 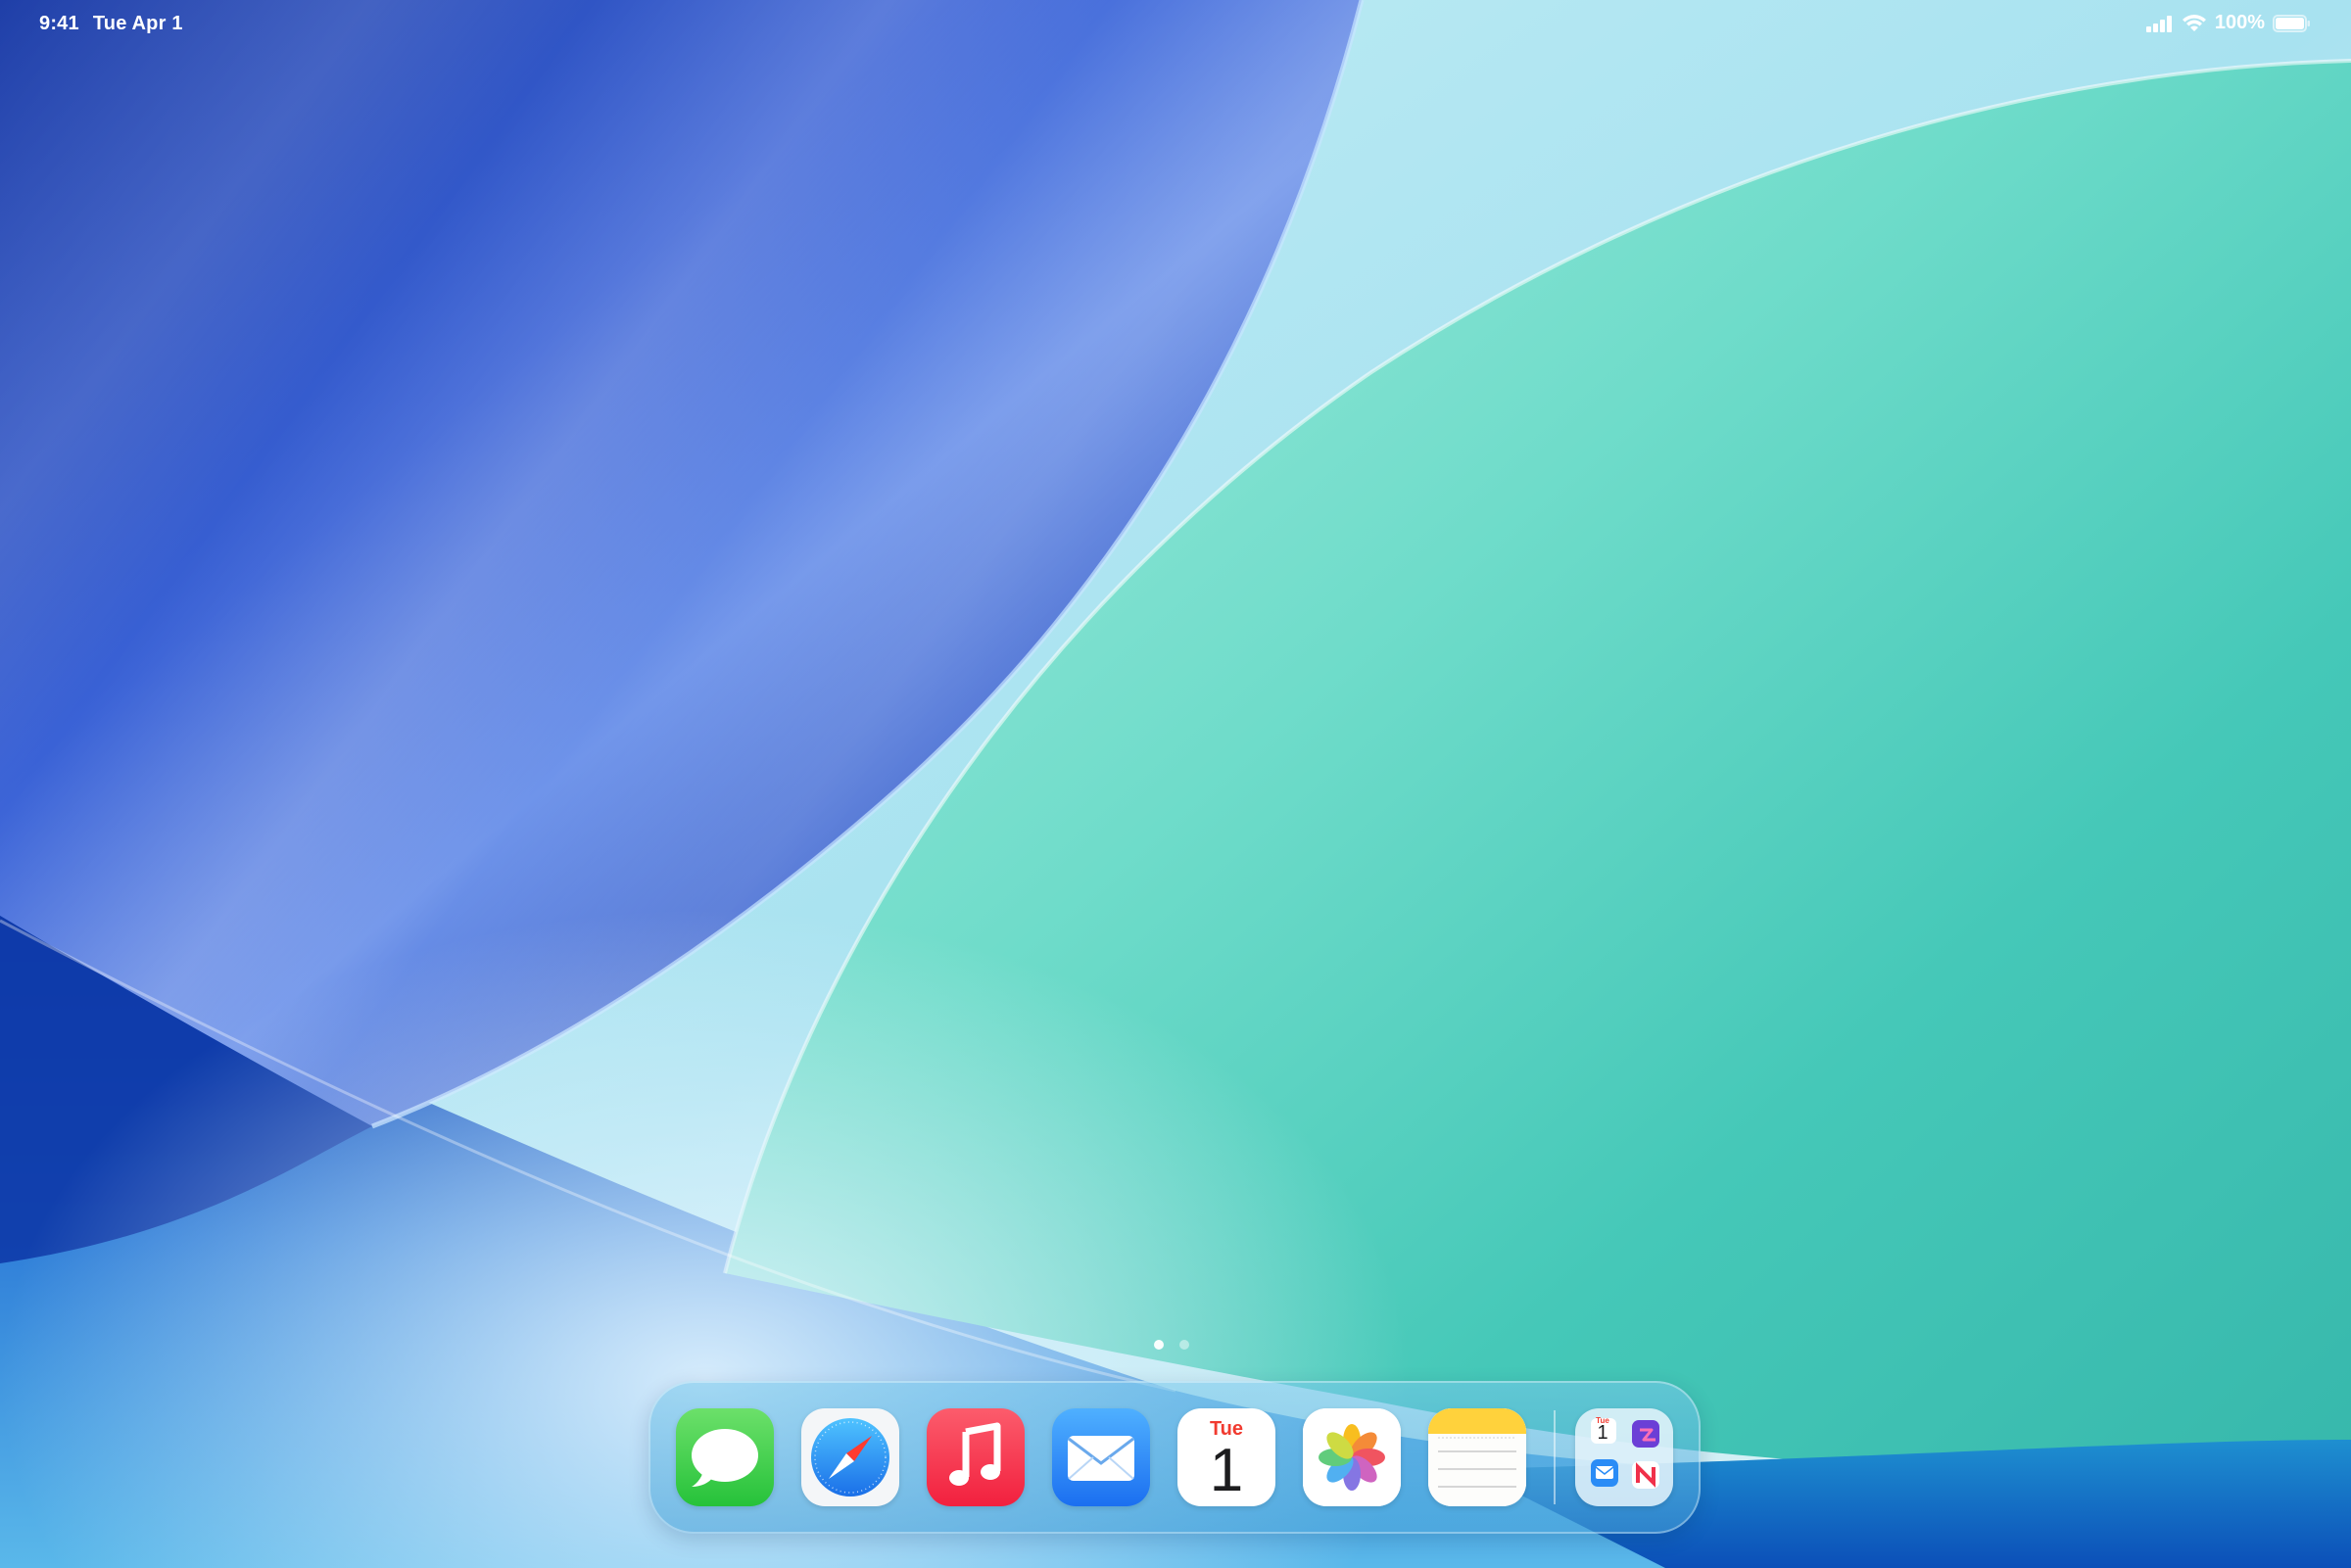 I want to click on dock: Tue 1 Tue 1, so click(x=1174, y=1458).